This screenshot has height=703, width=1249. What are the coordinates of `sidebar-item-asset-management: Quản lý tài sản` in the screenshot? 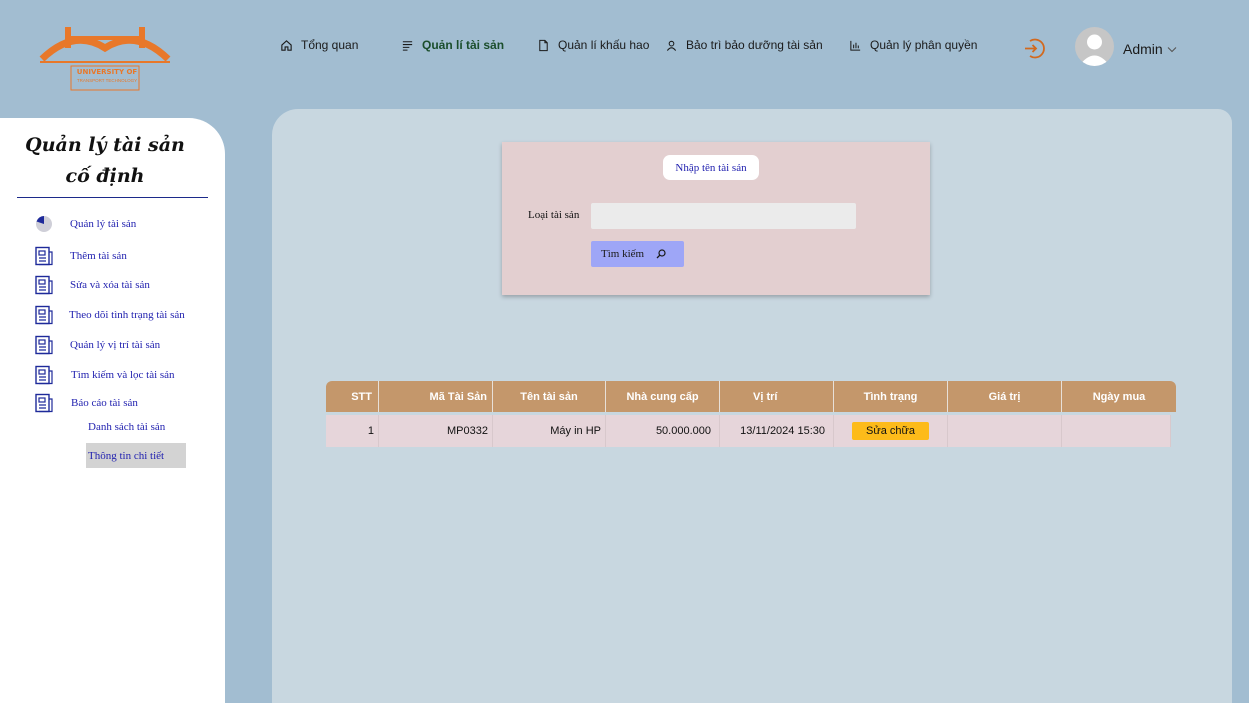 It's located at (84, 224).